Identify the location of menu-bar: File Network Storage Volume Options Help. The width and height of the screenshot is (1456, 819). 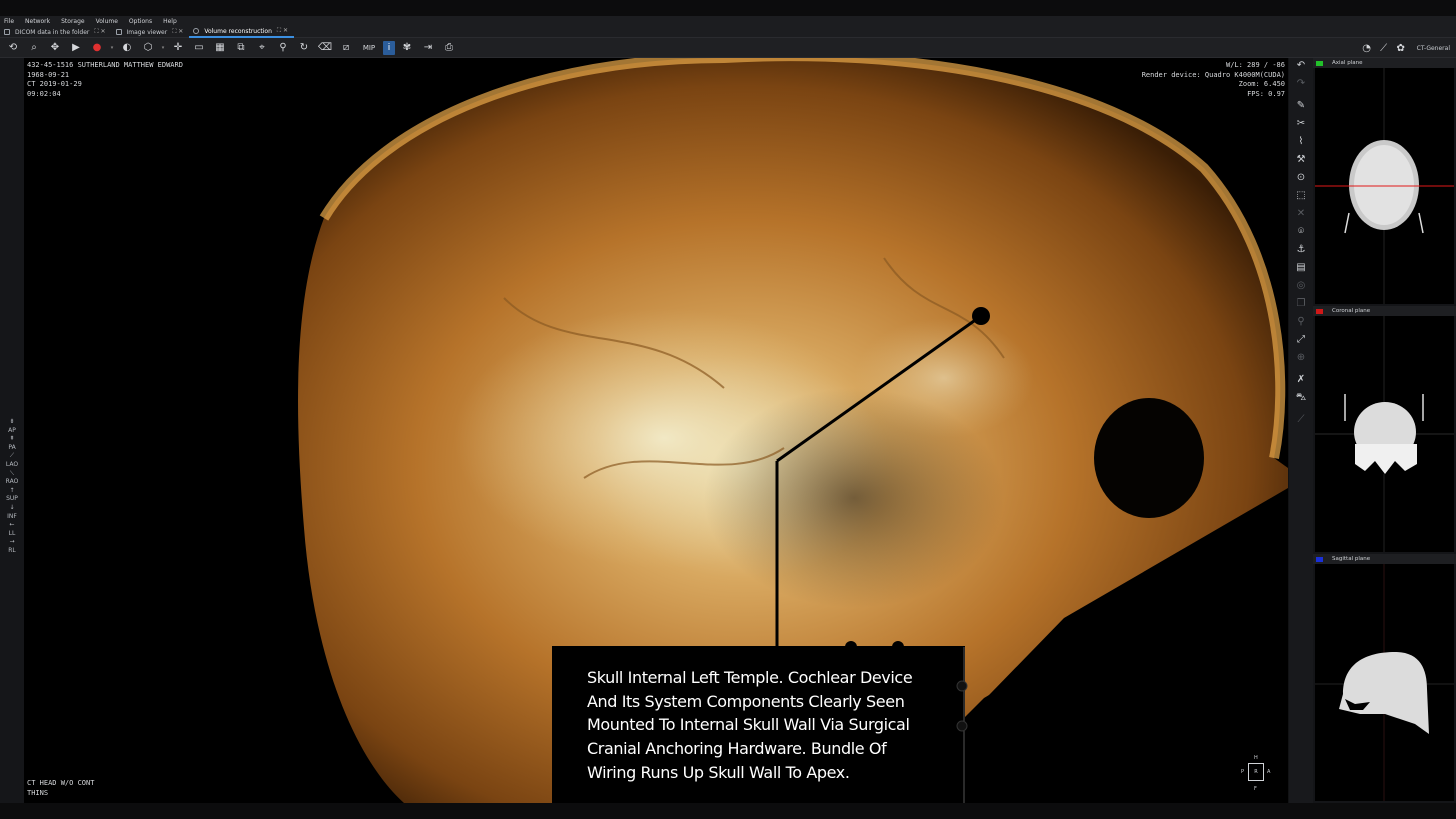
(728, 21).